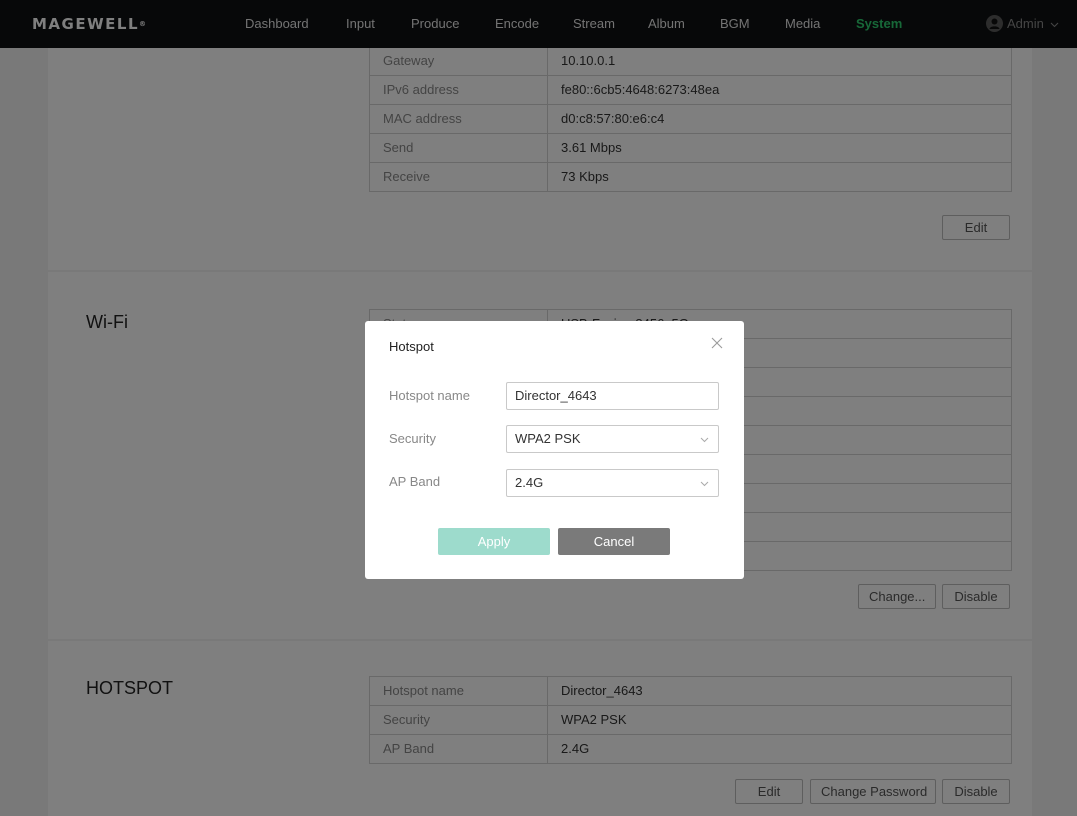 This screenshot has height=816, width=1077. I want to click on ap-band-label: AP Band, so click(415, 481).